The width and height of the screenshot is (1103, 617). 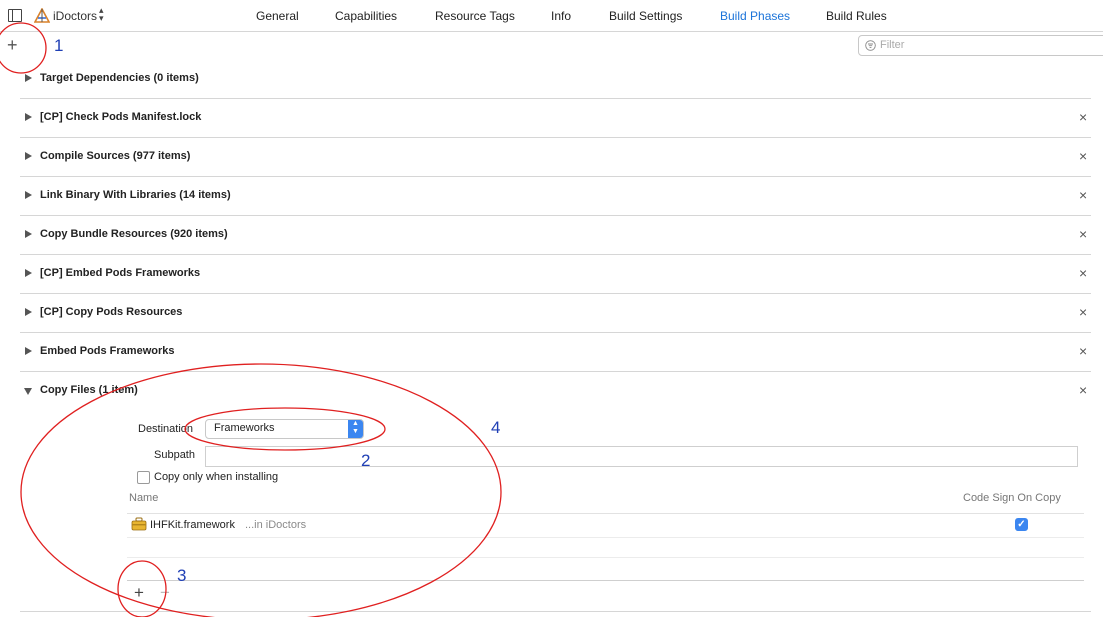 What do you see at coordinates (755, 16) in the screenshot?
I see `tab-build-phases: Build Phases` at bounding box center [755, 16].